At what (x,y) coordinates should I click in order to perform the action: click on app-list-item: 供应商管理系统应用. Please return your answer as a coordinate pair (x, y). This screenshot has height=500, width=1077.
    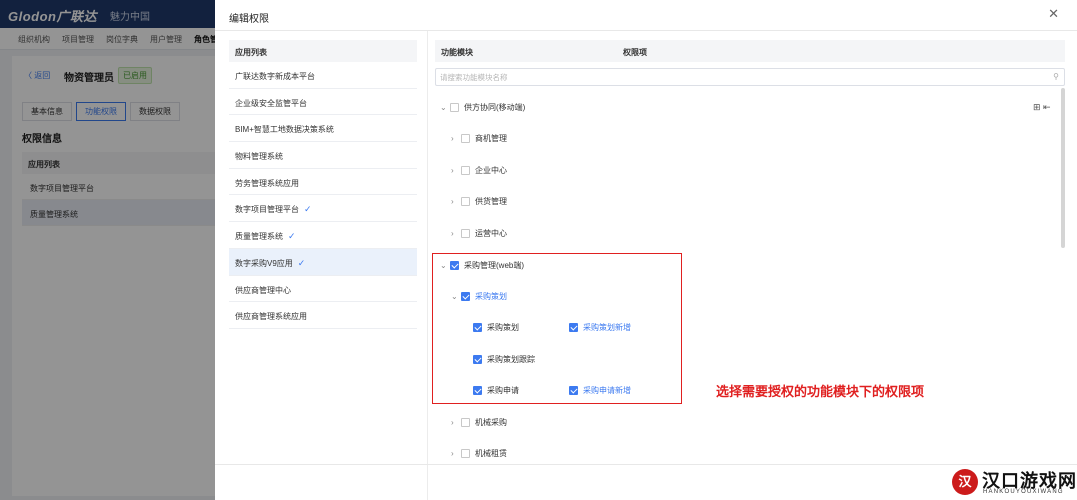
    Looking at the image, I should click on (323, 315).